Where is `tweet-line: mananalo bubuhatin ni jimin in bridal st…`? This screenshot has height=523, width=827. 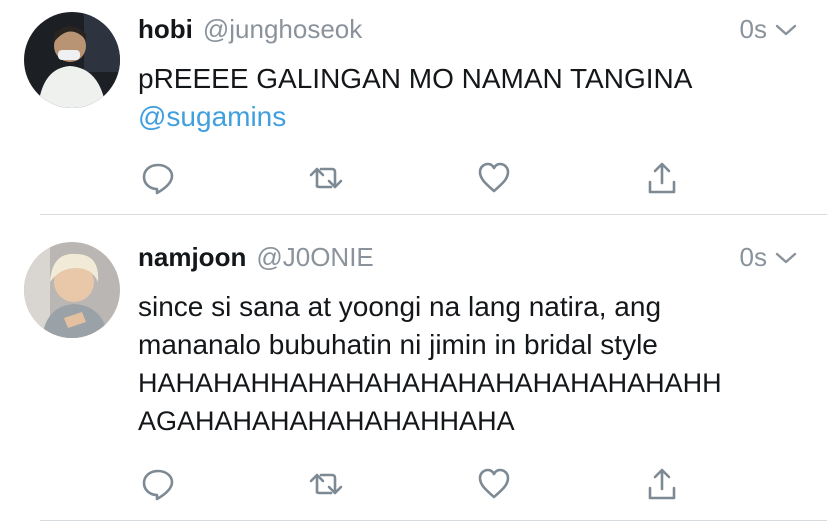 tweet-line: mananalo bubuhatin ni jimin in bridal st… is located at coordinates (398, 344).